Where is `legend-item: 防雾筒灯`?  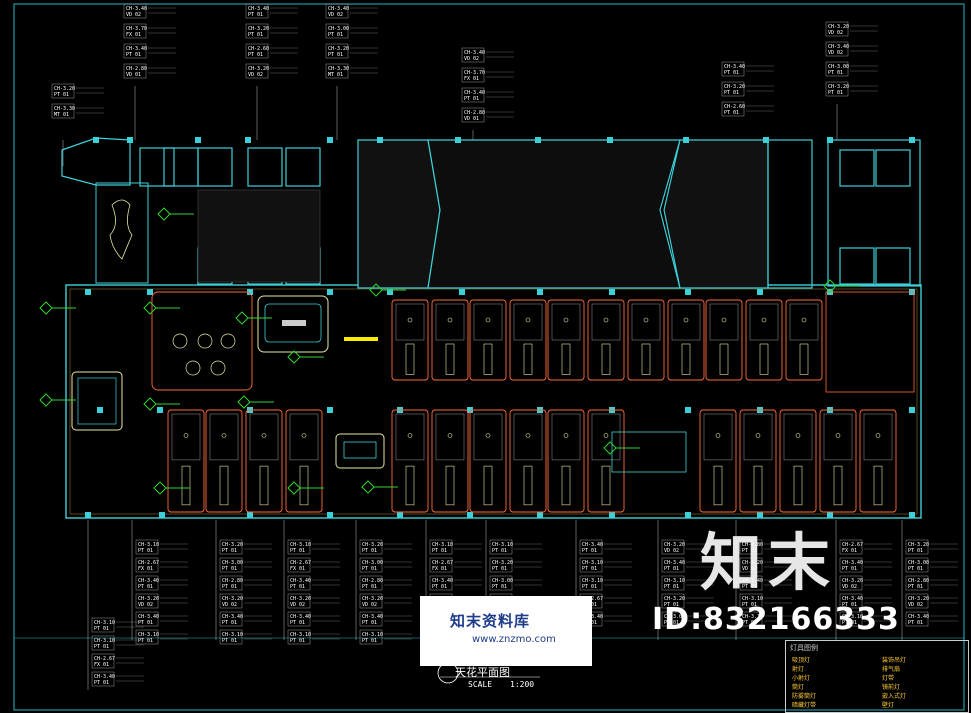 legend-item: 防雾筒灯 is located at coordinates (804, 696).